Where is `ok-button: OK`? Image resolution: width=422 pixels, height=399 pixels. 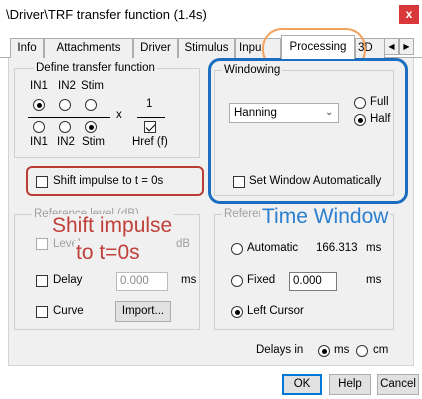
ok-button: OK is located at coordinates (302, 384).